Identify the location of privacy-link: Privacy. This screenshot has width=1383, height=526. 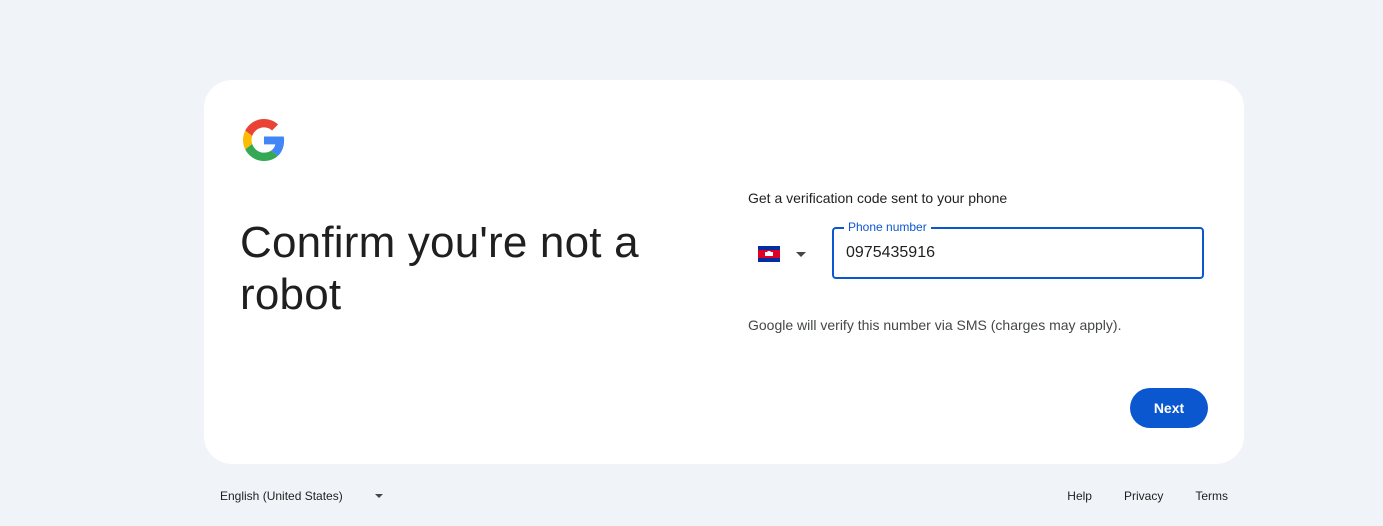
(1143, 496).